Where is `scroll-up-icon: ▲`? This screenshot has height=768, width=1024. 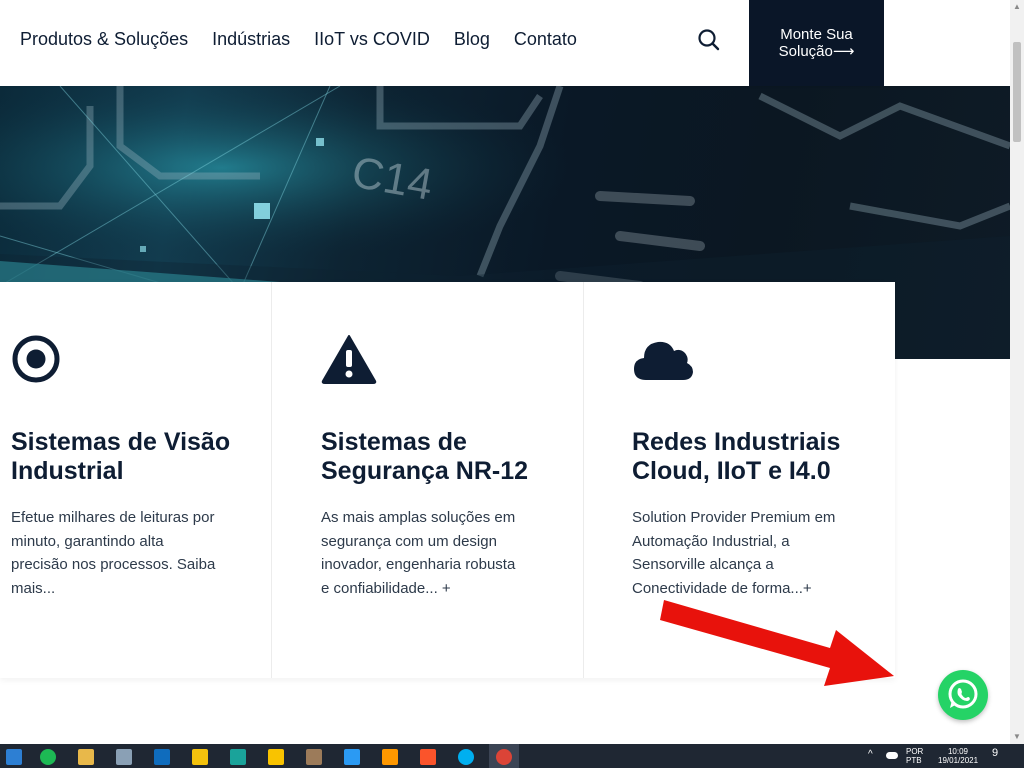
scroll-up-icon: ▲ is located at coordinates (1017, 7).